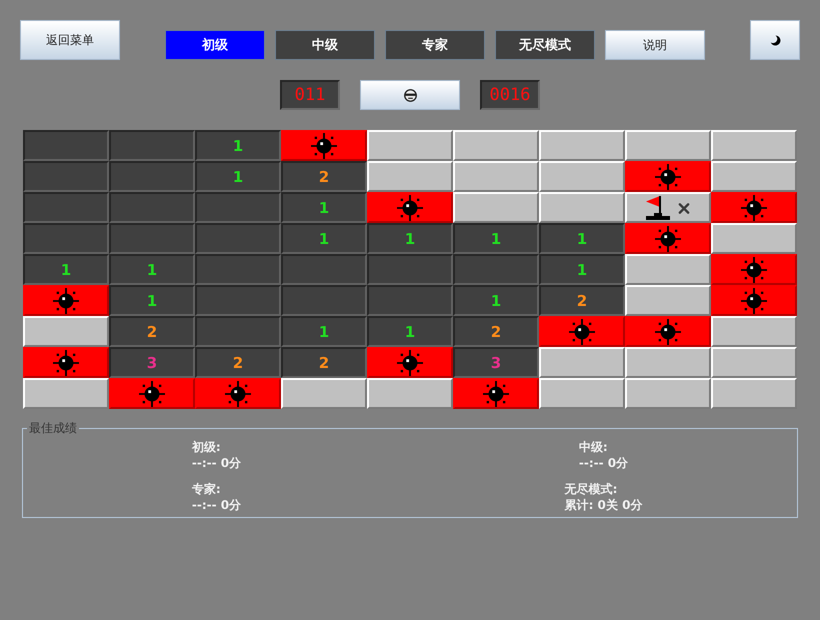 The image size is (820, 620). What do you see at coordinates (435, 45) in the screenshot?
I see `level-tab: 专家` at bounding box center [435, 45].